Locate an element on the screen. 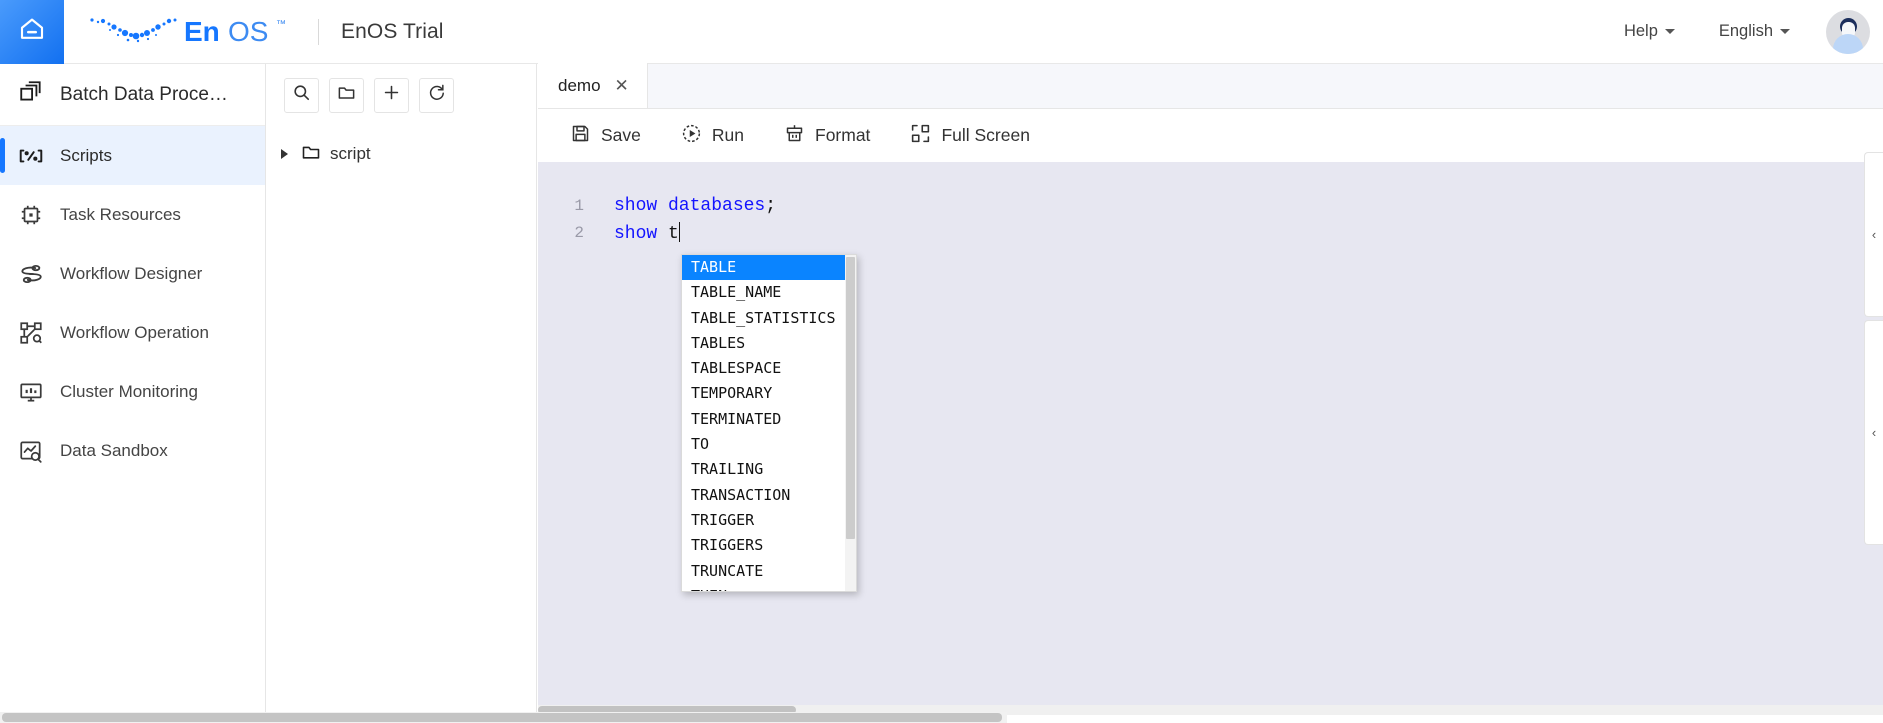 Image resolution: width=1883 pixels, height=723 pixels. sidebar-item-workflow-operation: Workflow Operation is located at coordinates (132, 332).